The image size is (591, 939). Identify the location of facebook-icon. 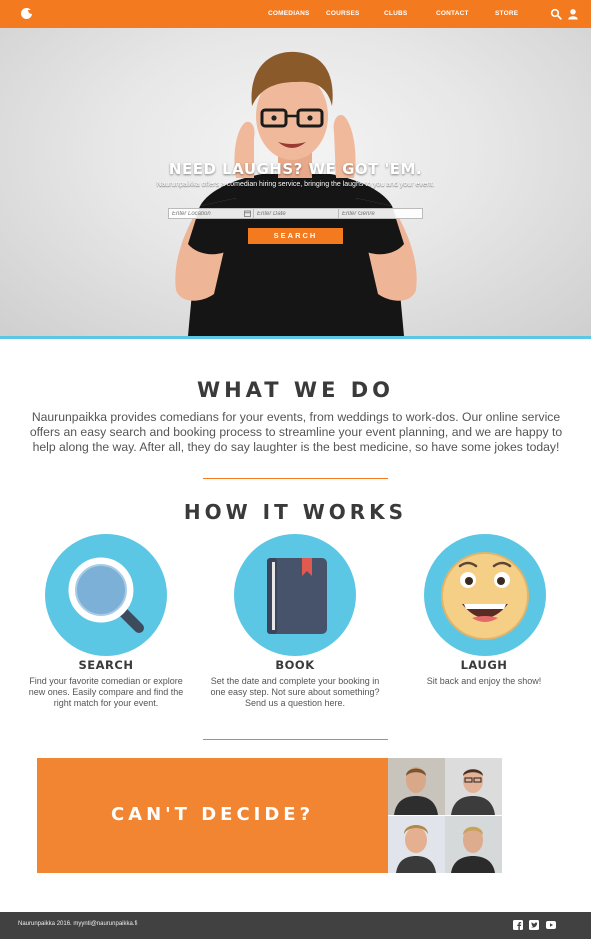
(518, 925).